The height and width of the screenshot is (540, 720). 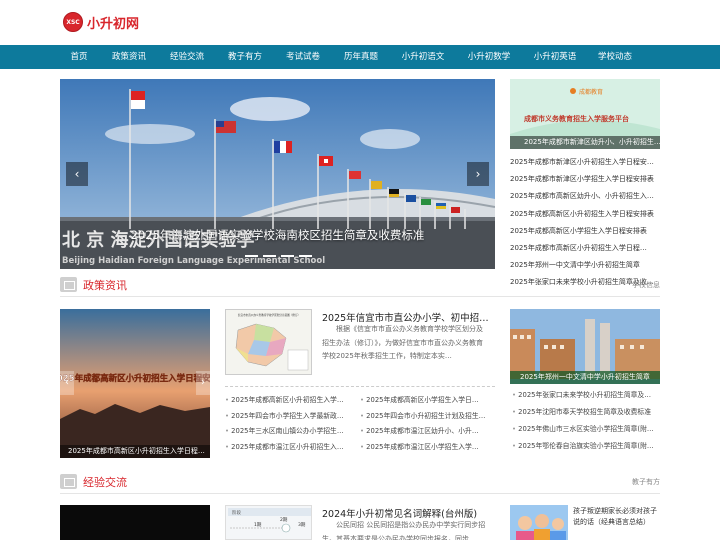 What do you see at coordinates (129, 57) in the screenshot?
I see `nav-policy: 政策资讯` at bounding box center [129, 57].